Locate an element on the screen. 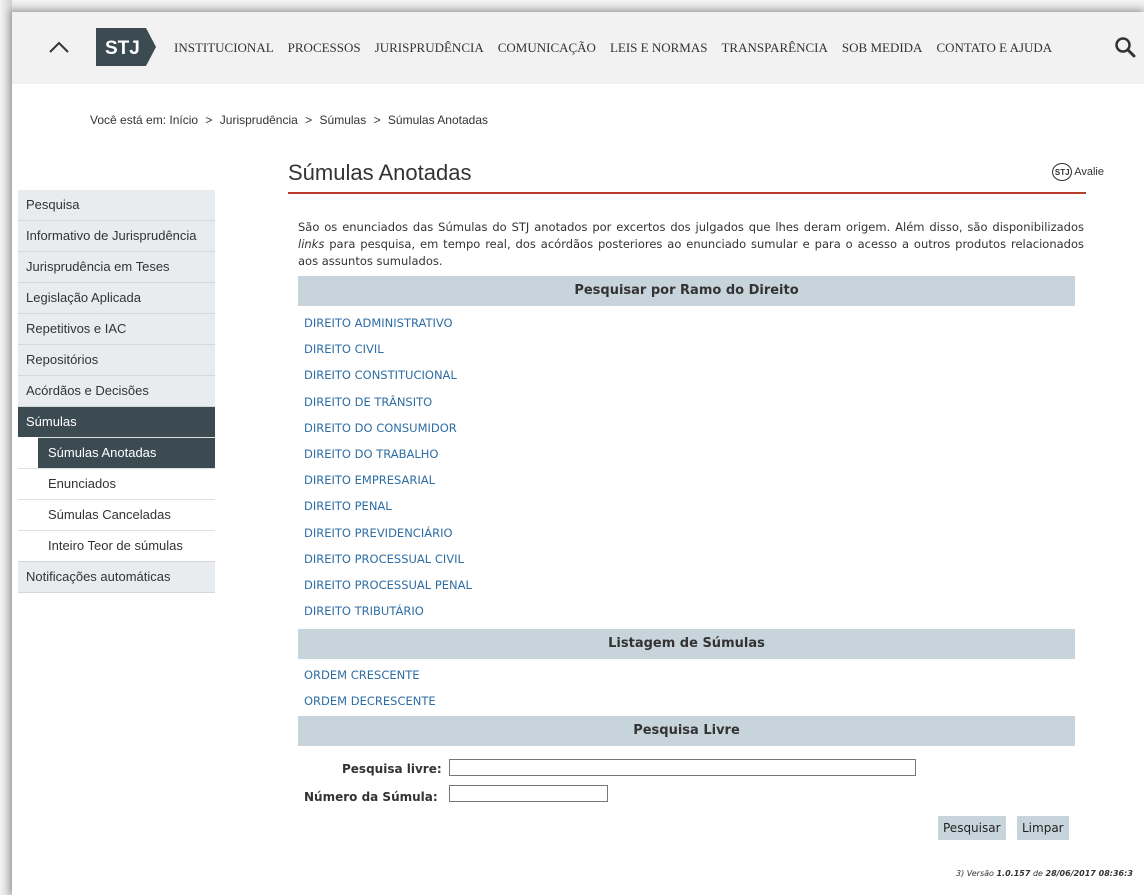  version-number: 1.0.157 is located at coordinates (1013, 873).